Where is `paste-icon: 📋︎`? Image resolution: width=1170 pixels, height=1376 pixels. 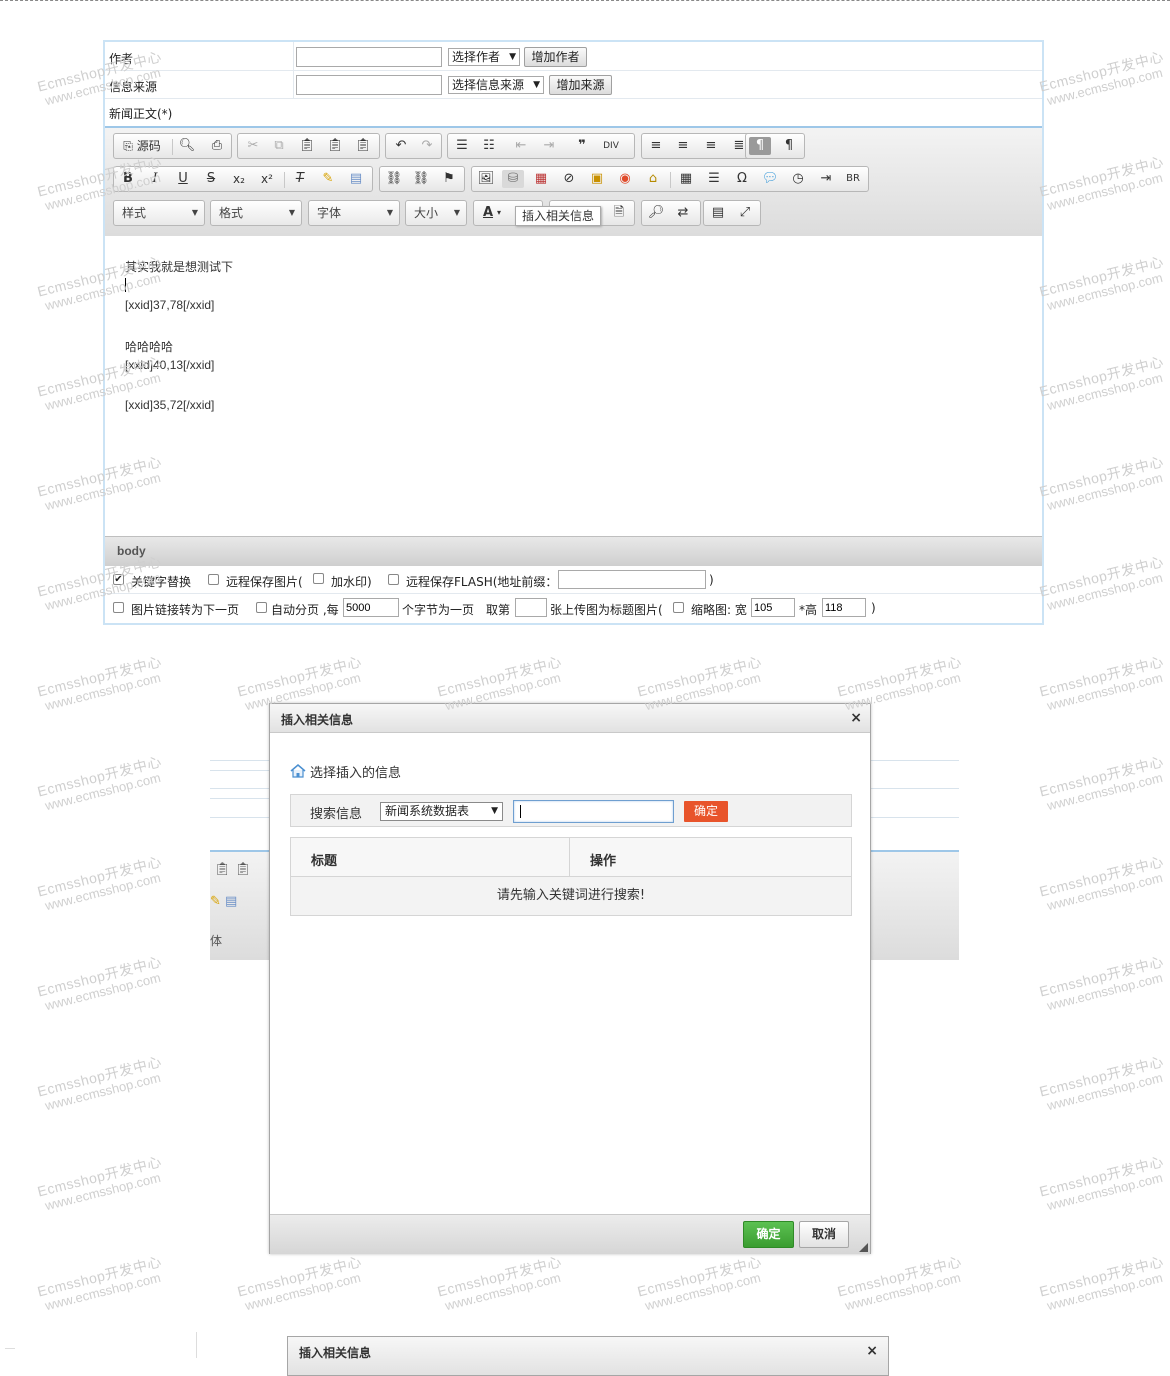 paste-icon: 📋︎ is located at coordinates (307, 146).